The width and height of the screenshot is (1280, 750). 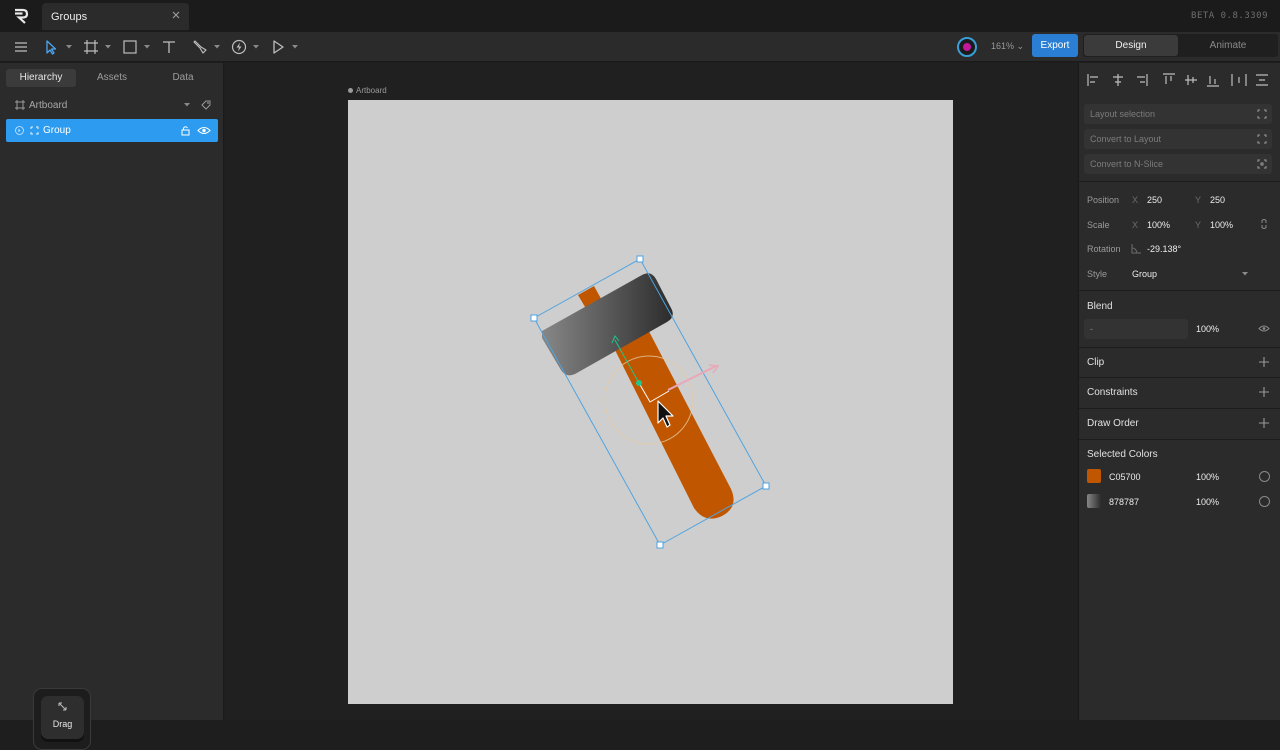 I want to click on position-x-input: 250, so click(x=1154, y=200).